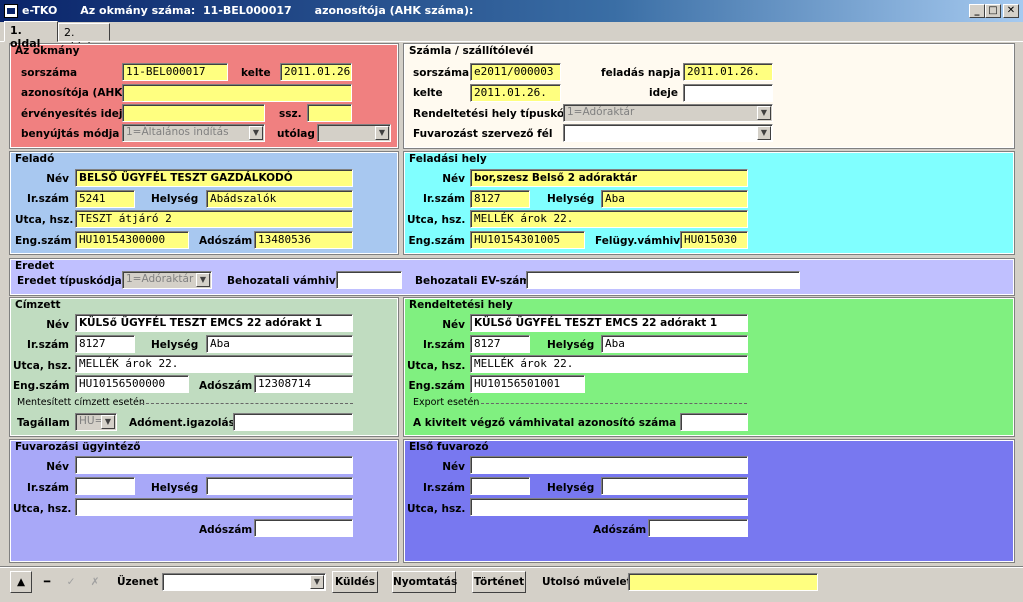 The height and width of the screenshot is (602, 1023). What do you see at coordinates (329, 113) in the screenshot?
I see `okmany-ssz-field` at bounding box center [329, 113].